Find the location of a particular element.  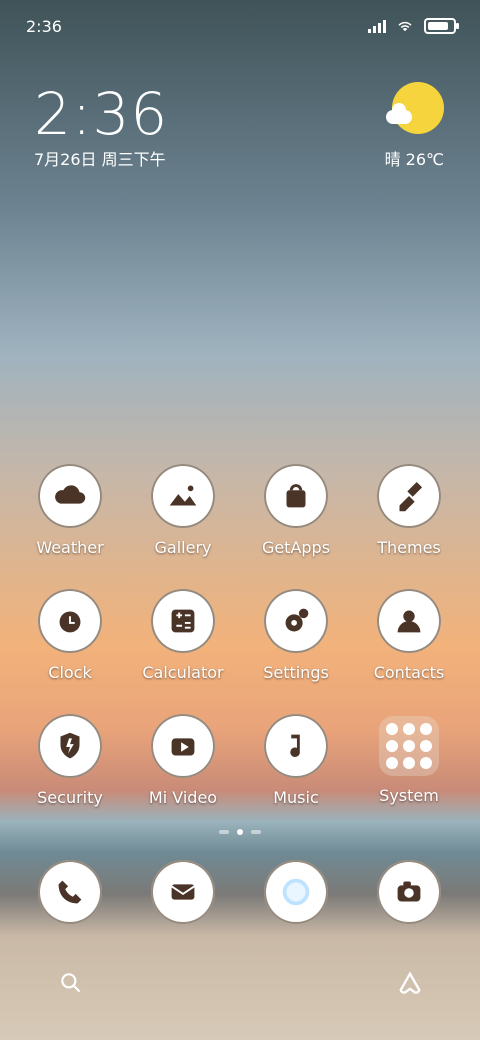

app-browser is located at coordinates (296, 892).